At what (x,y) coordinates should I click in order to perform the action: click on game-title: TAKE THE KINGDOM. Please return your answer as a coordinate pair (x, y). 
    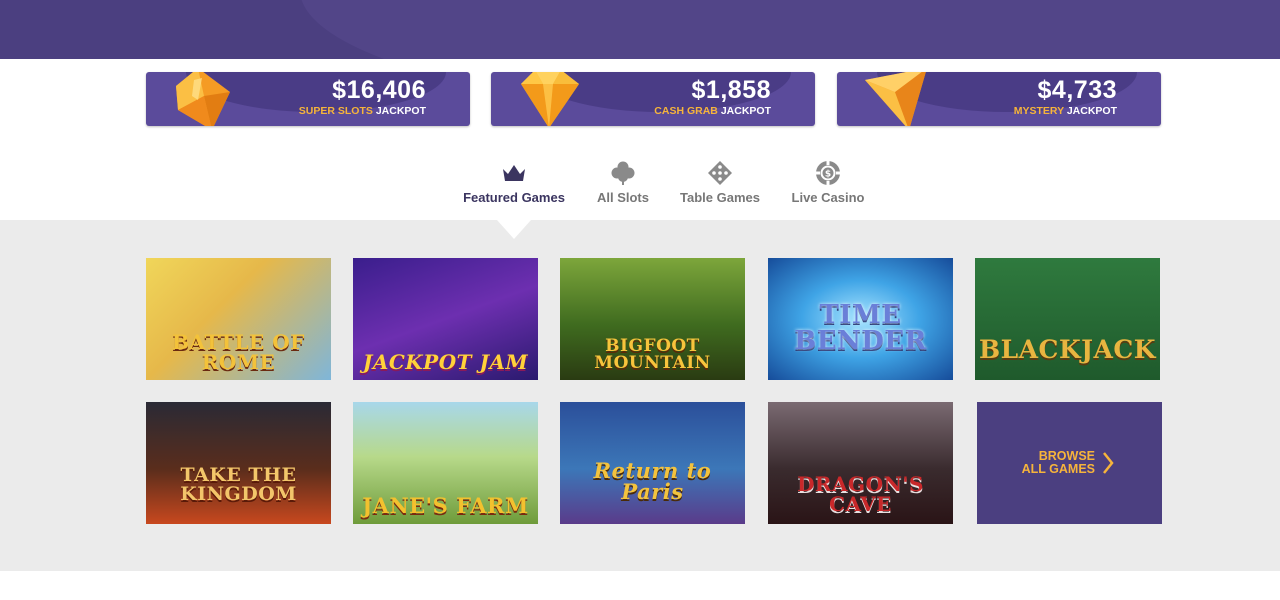
    Looking at the image, I should click on (238, 484).